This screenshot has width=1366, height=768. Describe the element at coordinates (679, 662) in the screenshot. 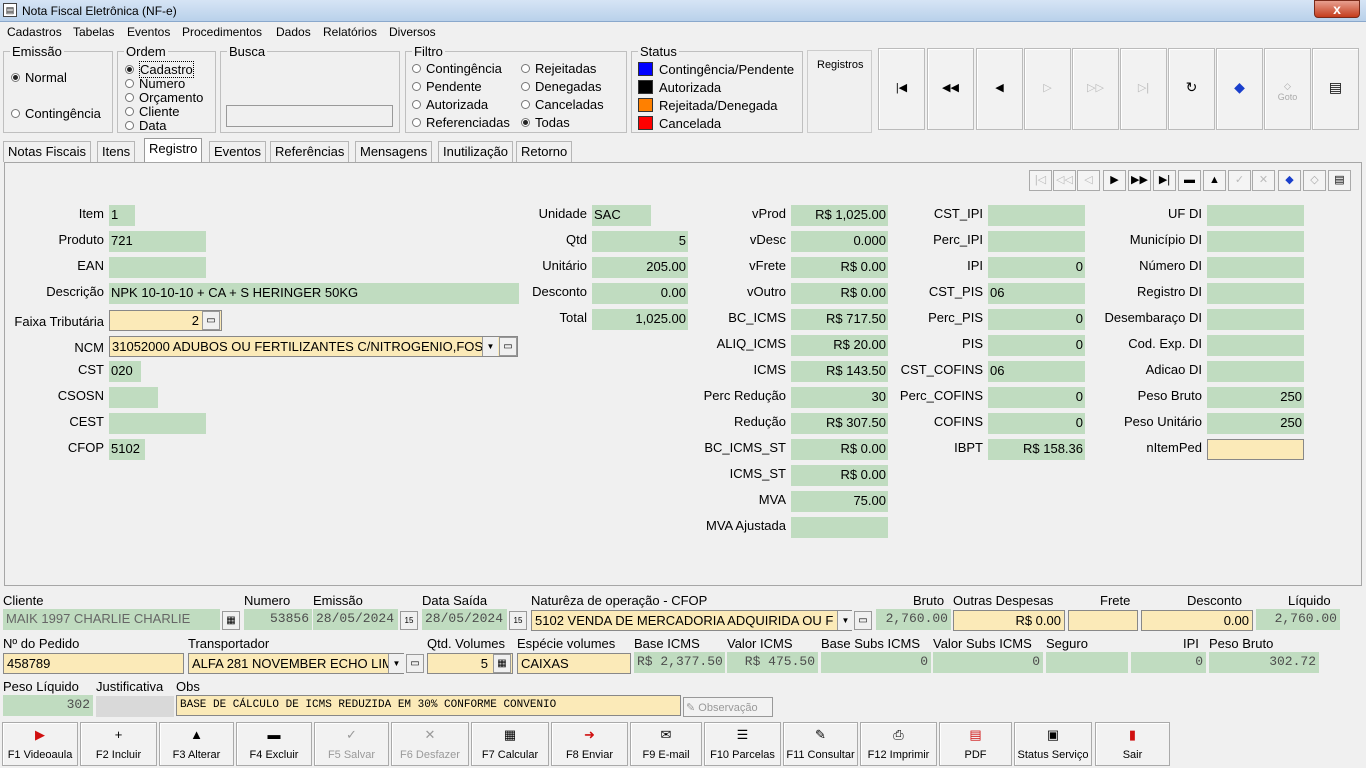

I see `field-base-icms: R$ 2,377.50` at that location.